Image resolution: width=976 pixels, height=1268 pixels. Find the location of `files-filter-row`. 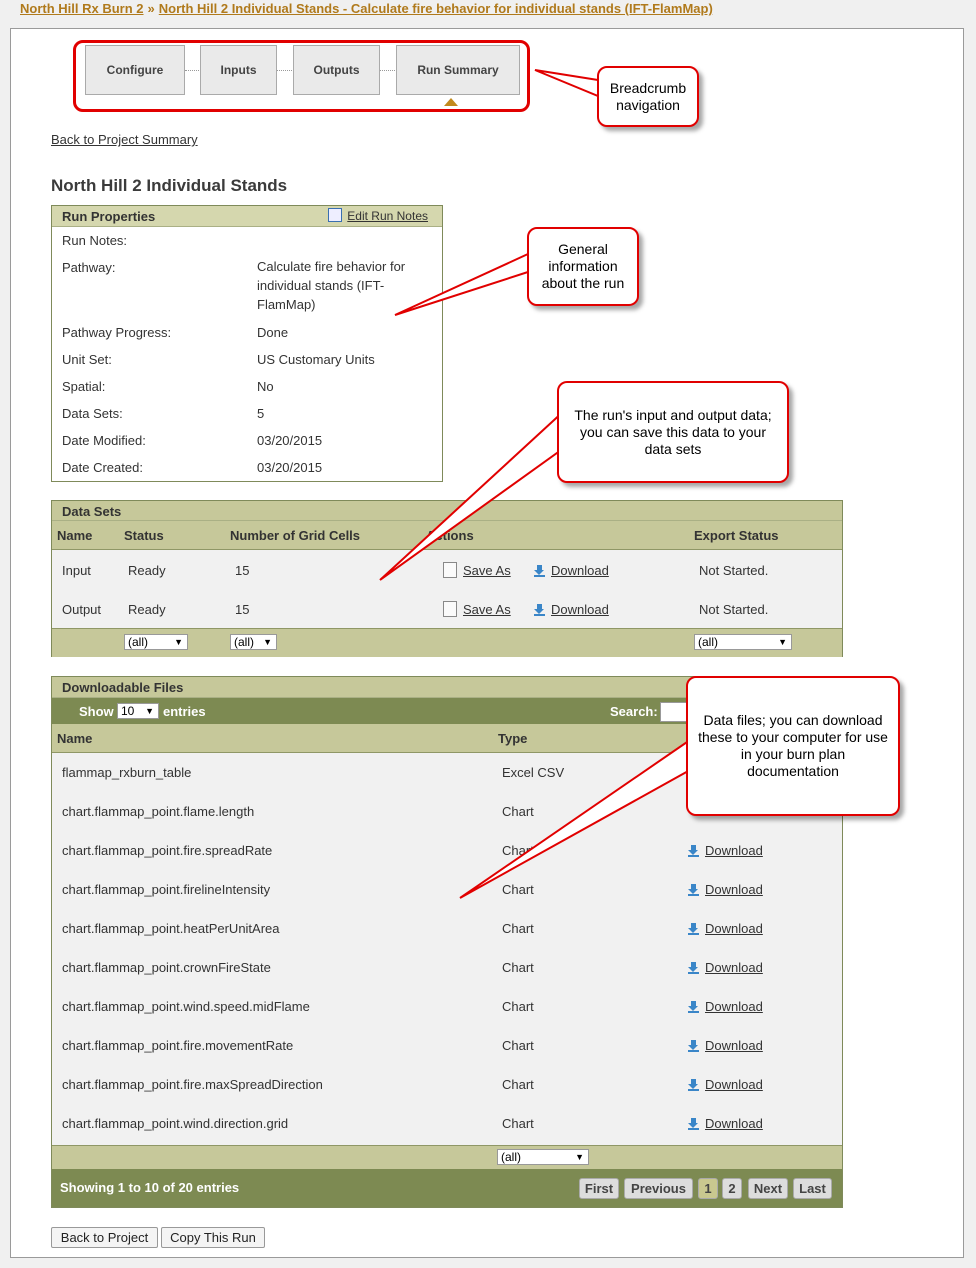

files-filter-row is located at coordinates (447, 1157).